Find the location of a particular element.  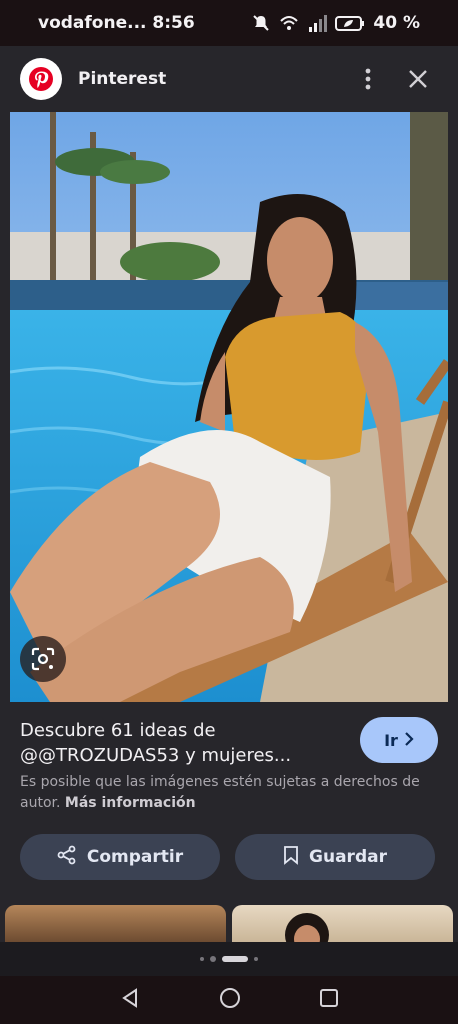

chevron-right-icon is located at coordinates (409, 740).